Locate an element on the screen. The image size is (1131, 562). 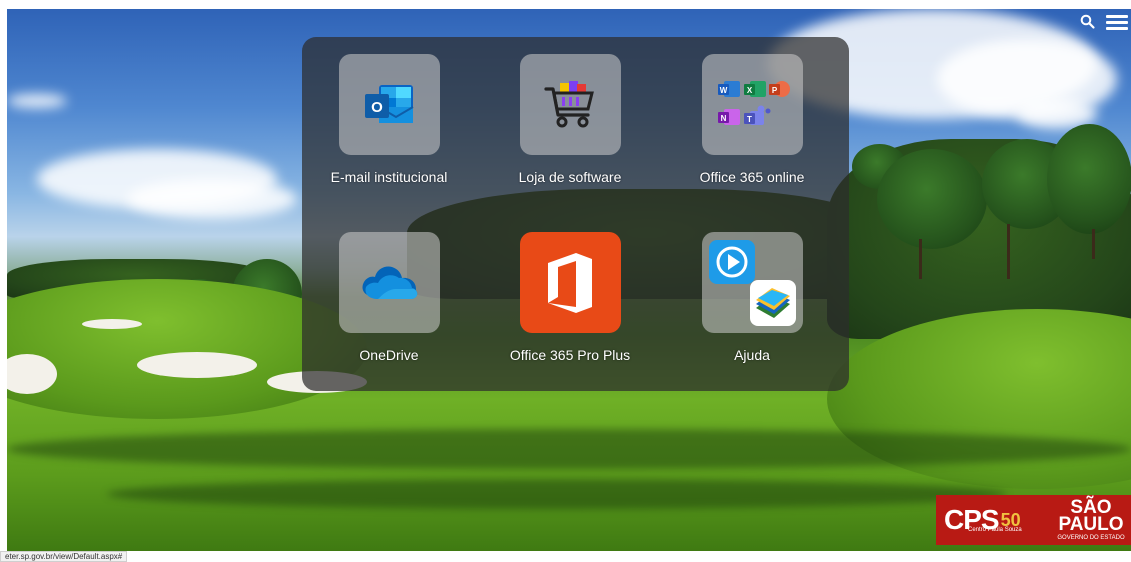
tile-office-365-online: W X P N T Office 365 online is located at coordinates (752, 119).